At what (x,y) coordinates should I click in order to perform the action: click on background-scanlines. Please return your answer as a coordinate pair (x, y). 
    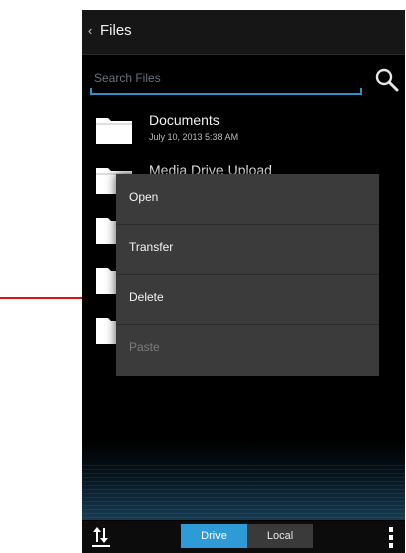
    Looking at the image, I should click on (243, 492).